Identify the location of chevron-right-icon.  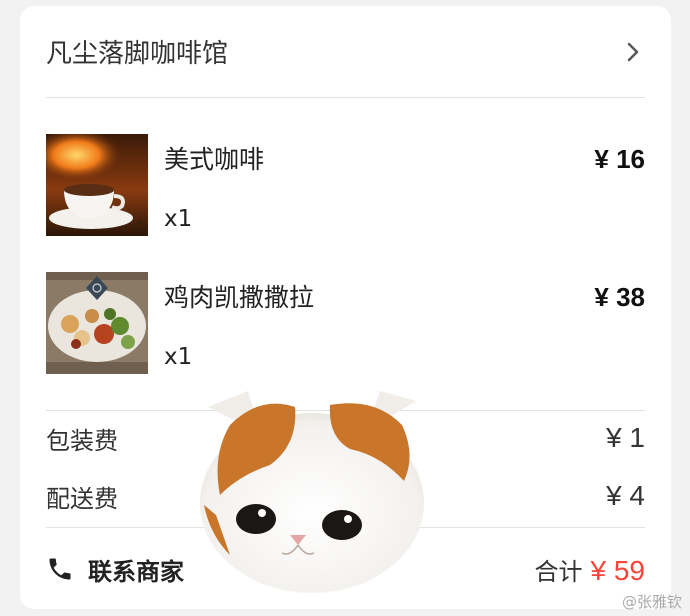
(633, 52).